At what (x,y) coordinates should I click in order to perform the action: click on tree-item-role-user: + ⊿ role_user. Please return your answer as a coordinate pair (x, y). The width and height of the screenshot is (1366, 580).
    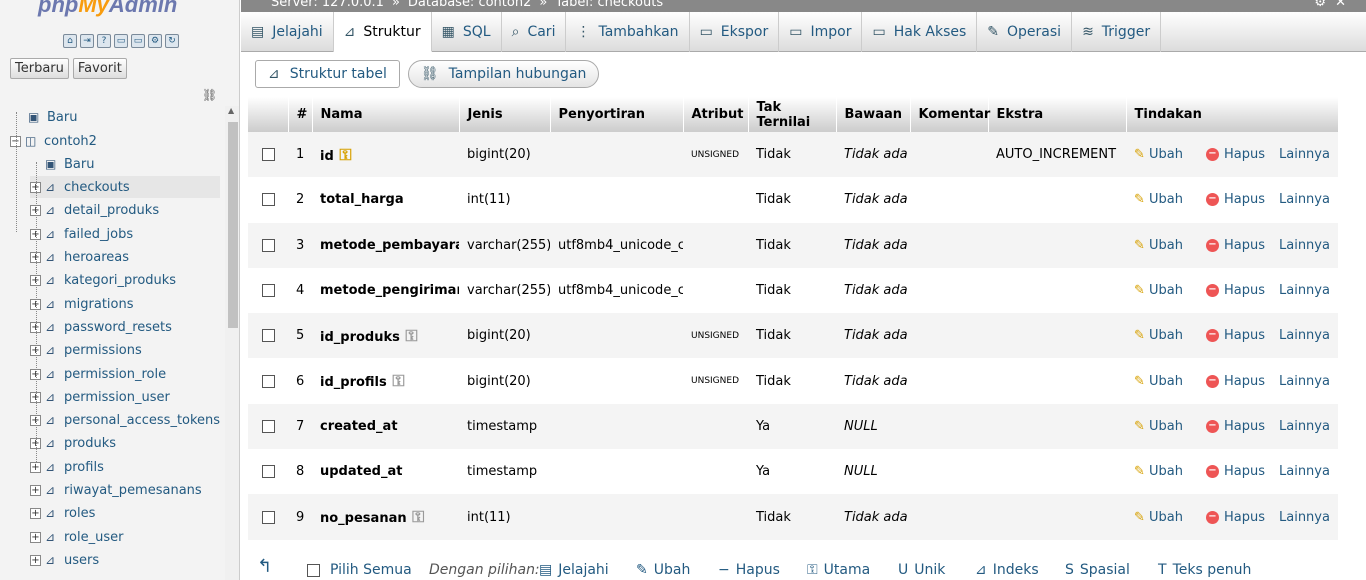
    Looking at the image, I should click on (76, 537).